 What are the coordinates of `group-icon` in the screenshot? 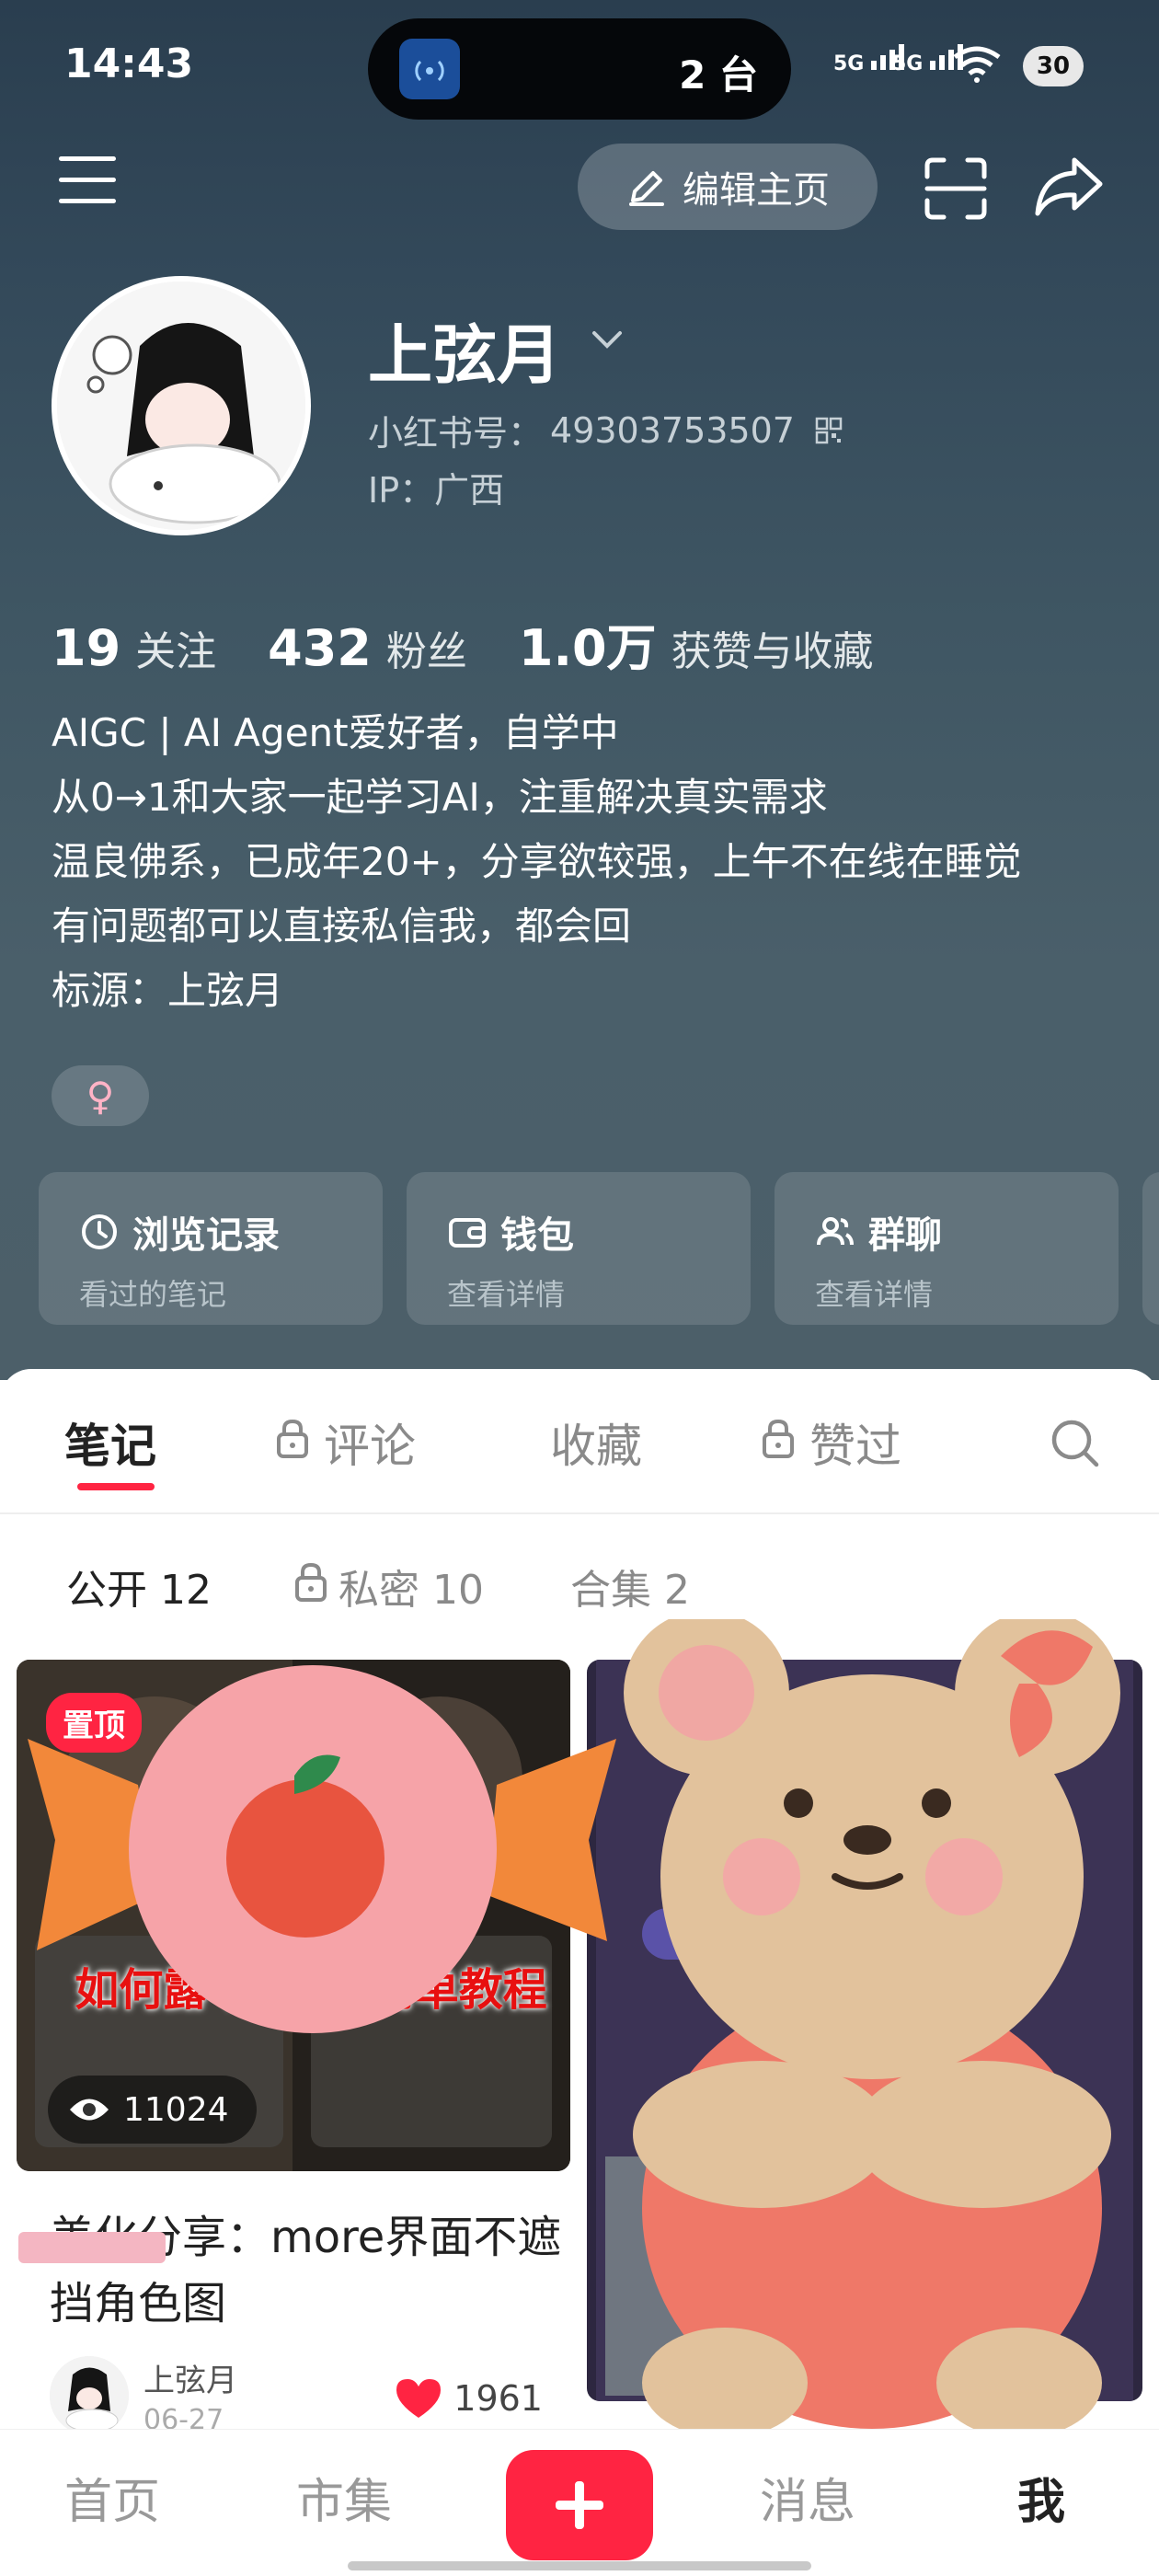 It's located at (835, 1231).